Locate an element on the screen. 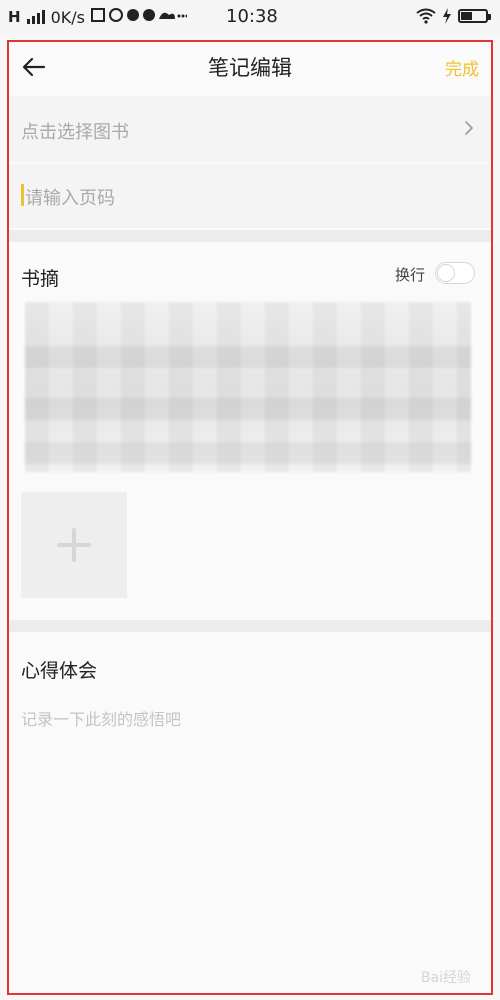  section-divider is located at coordinates (250, 236).